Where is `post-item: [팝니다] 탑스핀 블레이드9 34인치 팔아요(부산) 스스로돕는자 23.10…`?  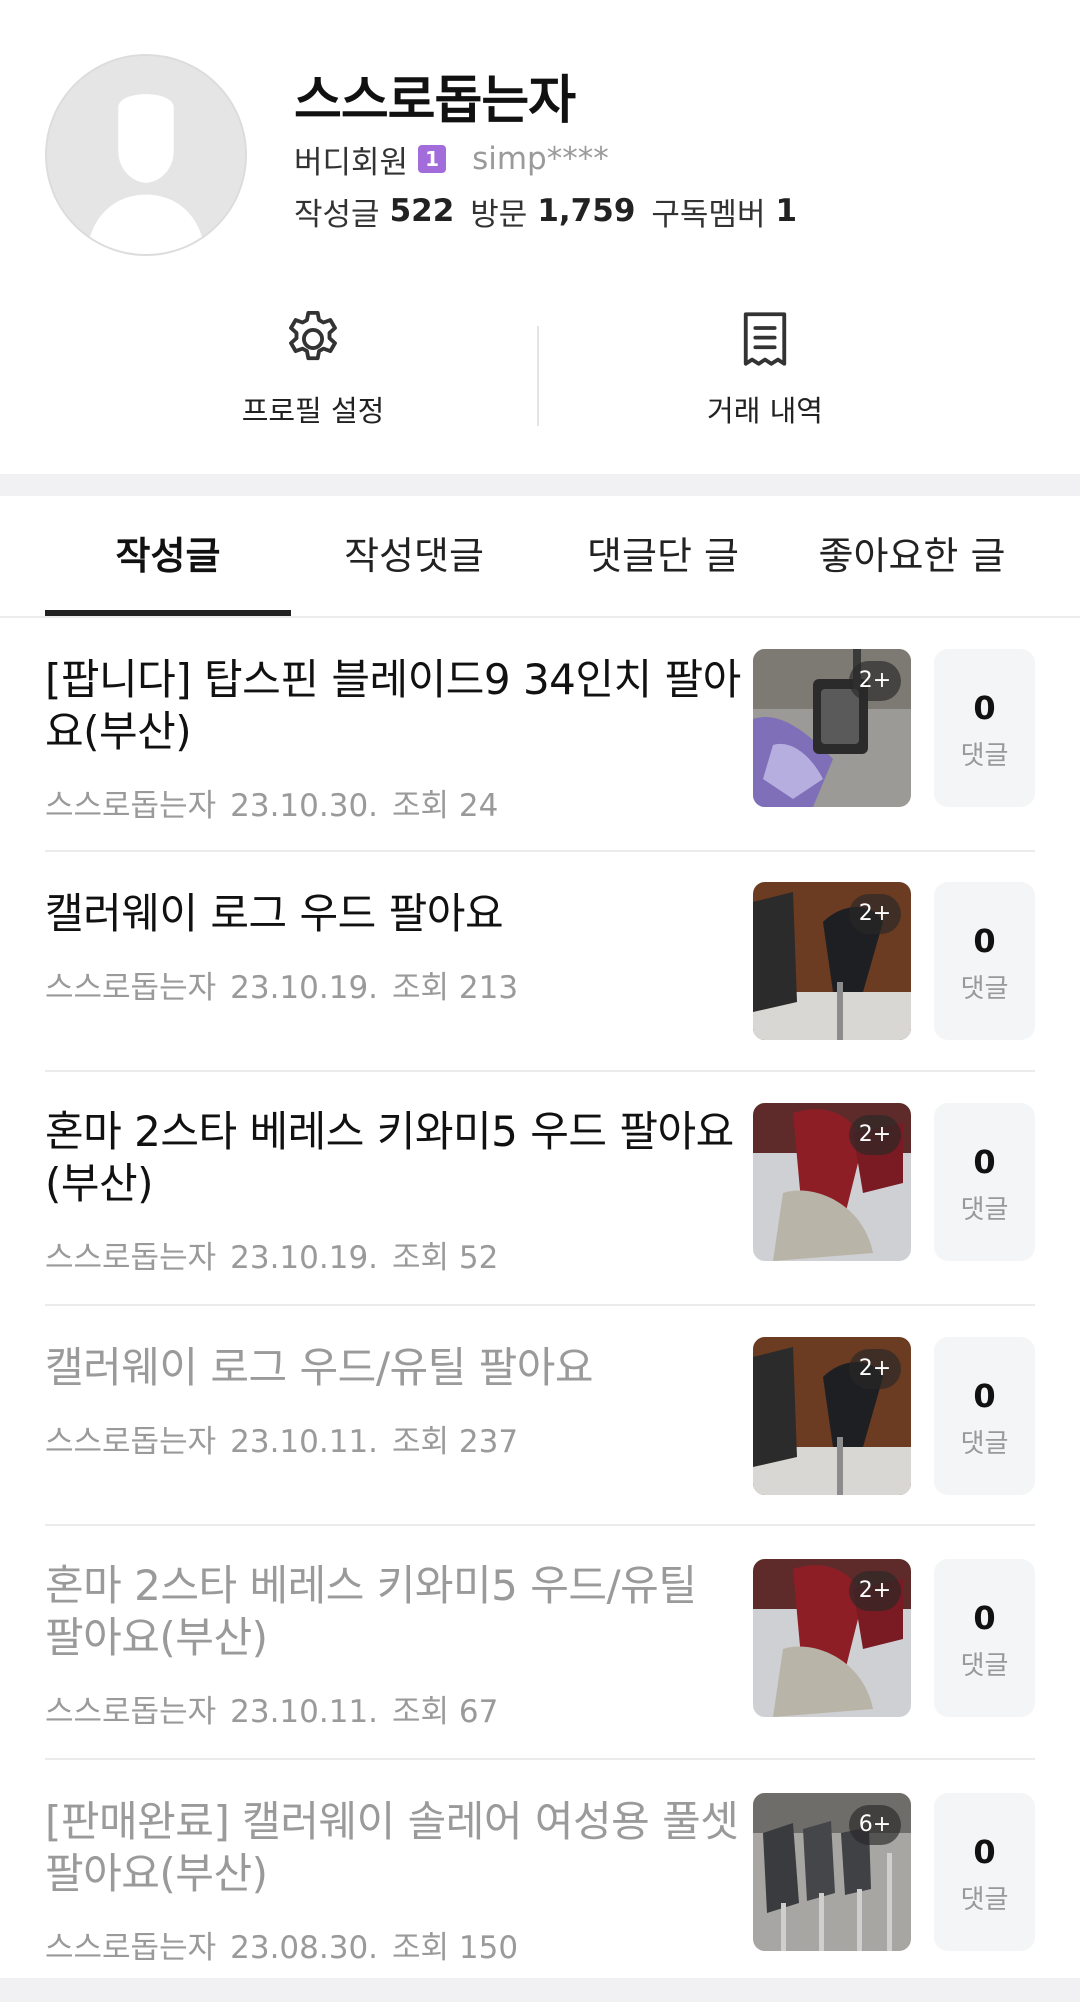 post-item: [팝니다] 탑스핀 블레이드9 34인치 팔아요(부산) 스스로돕는자 23.10… is located at coordinates (540, 736).